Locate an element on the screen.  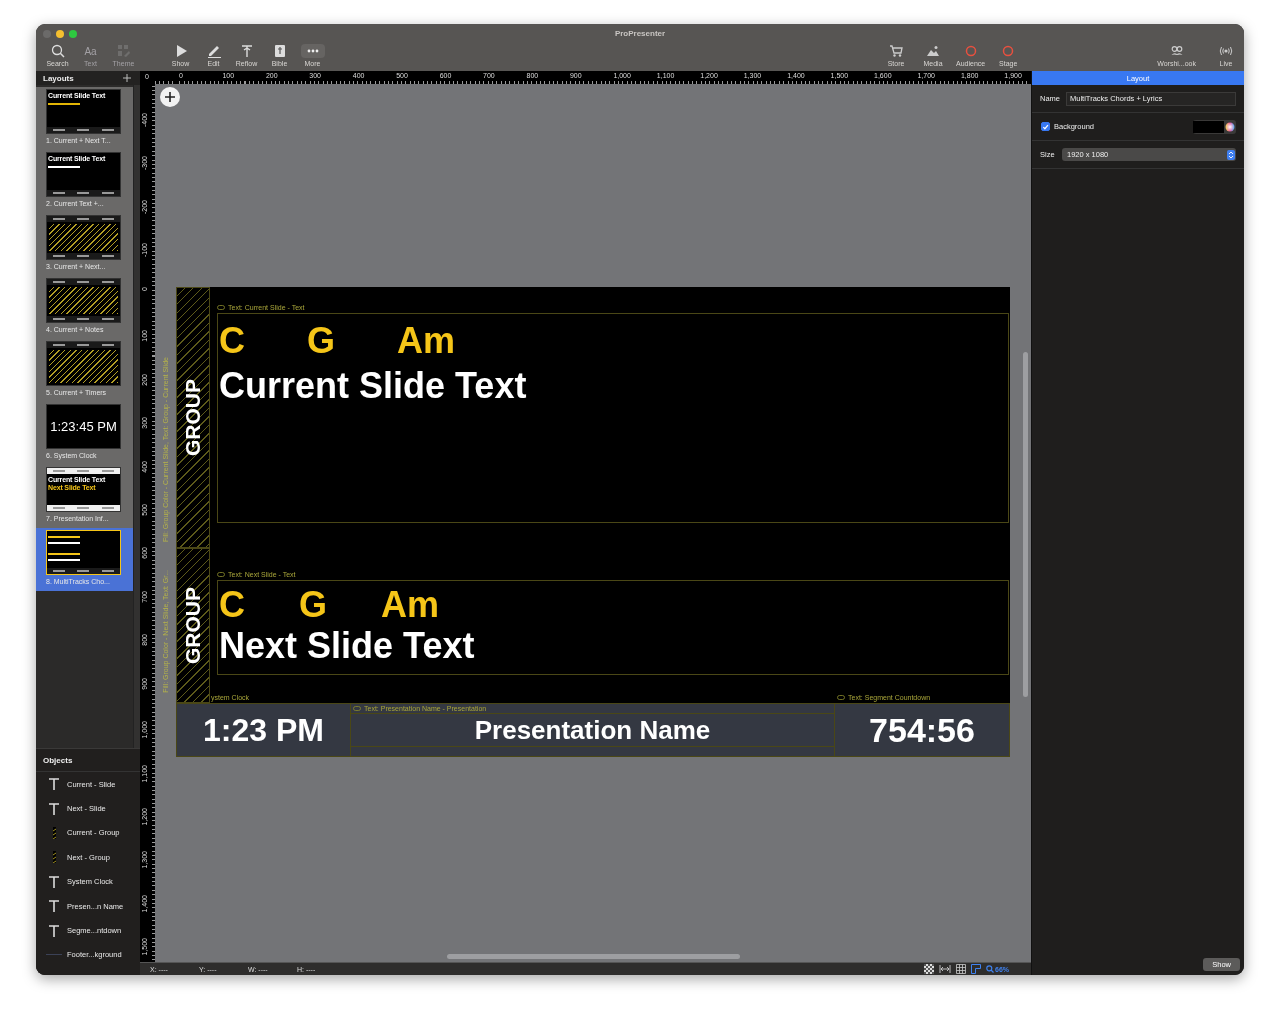
disguise-icon is located at coordinates (1176, 51).